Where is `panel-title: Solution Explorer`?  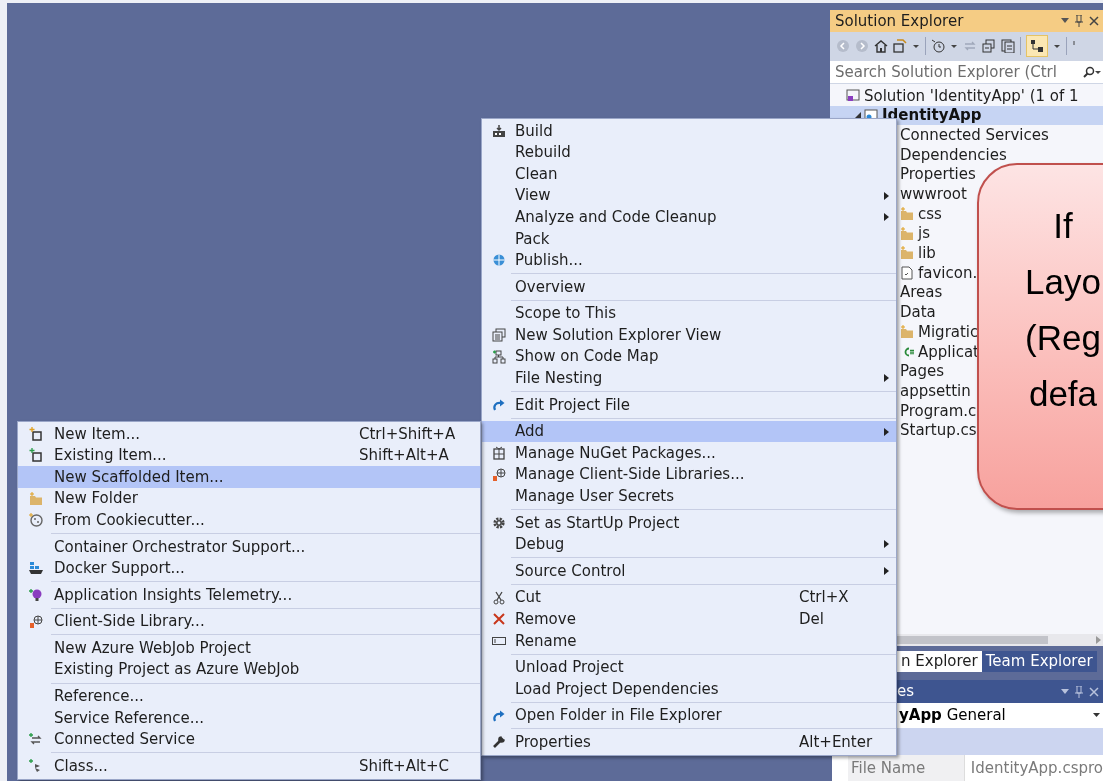
panel-title: Solution Explorer is located at coordinates (900, 21).